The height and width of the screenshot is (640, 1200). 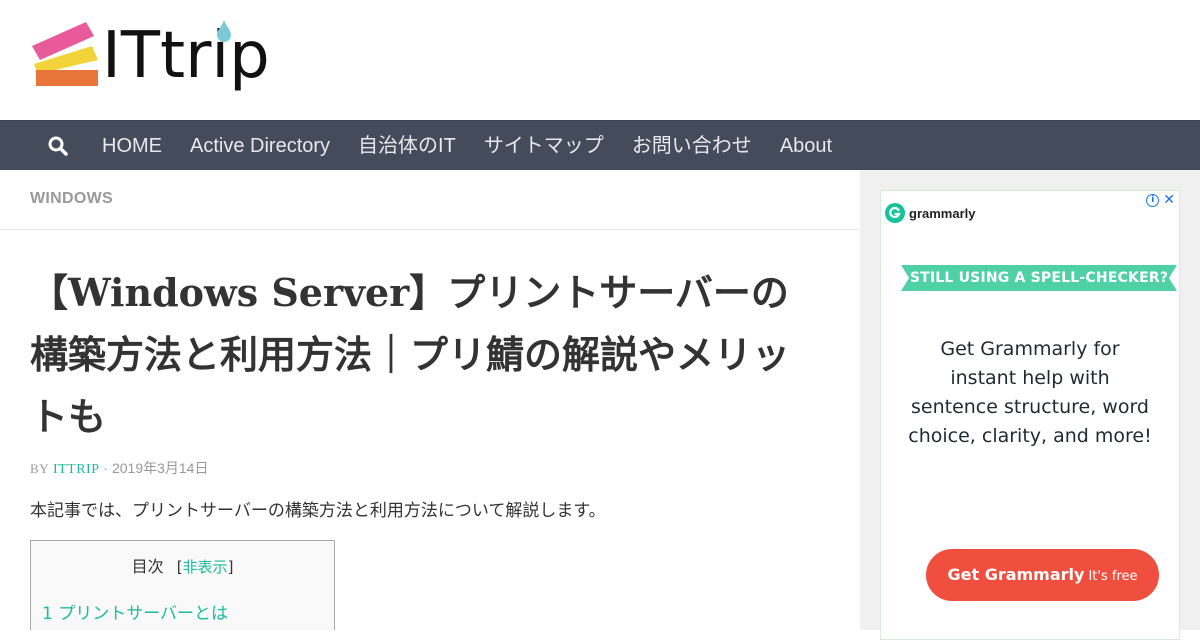 What do you see at coordinates (1030, 349) in the screenshot?
I see `ad-body-line: Get Grammarly for` at bounding box center [1030, 349].